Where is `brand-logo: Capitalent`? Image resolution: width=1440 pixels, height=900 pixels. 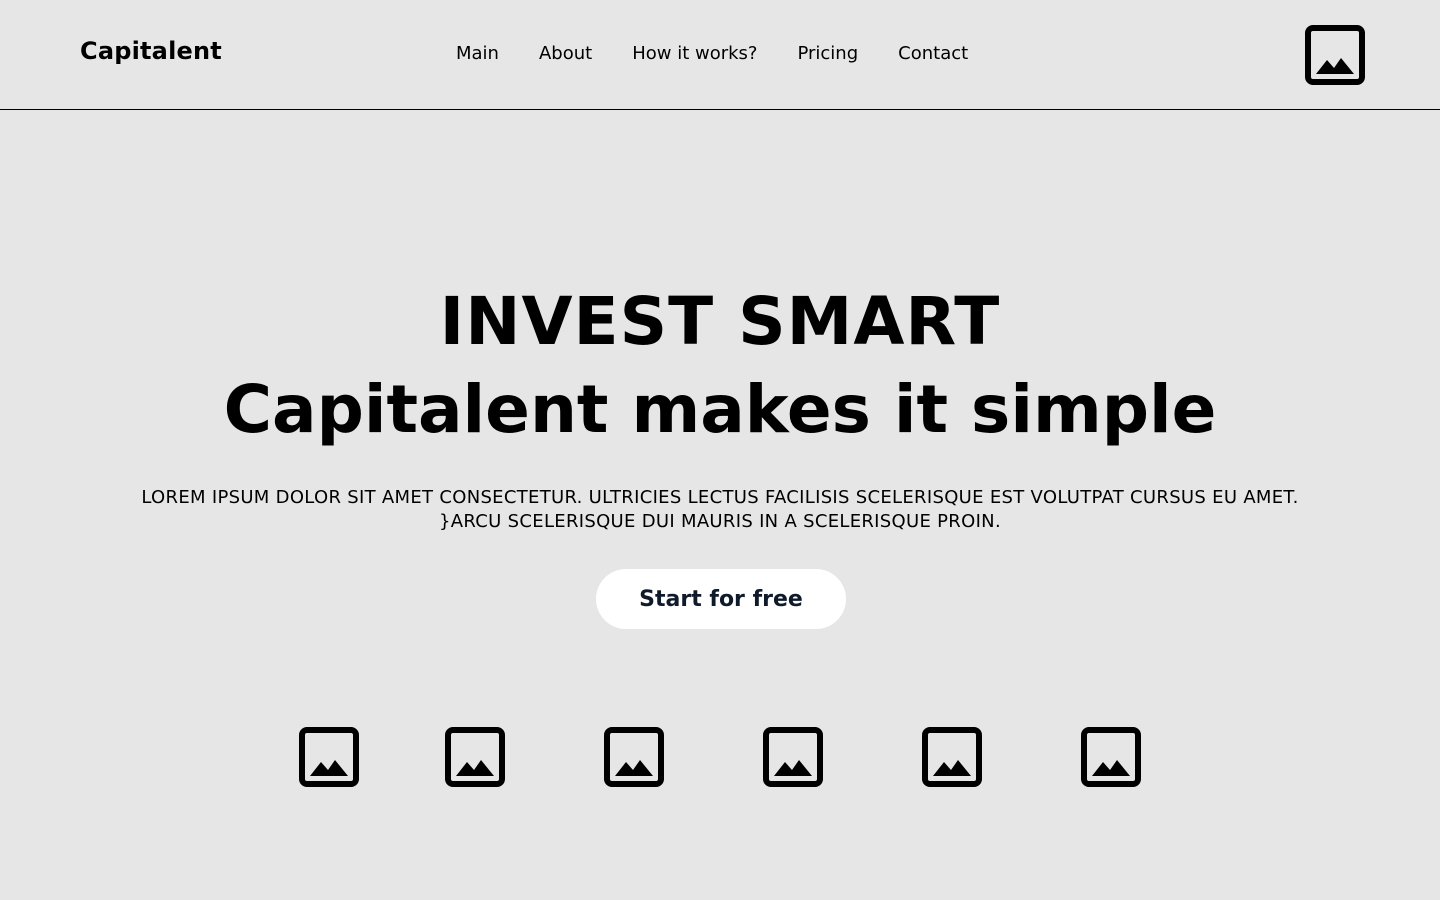 brand-logo: Capitalent is located at coordinates (151, 51).